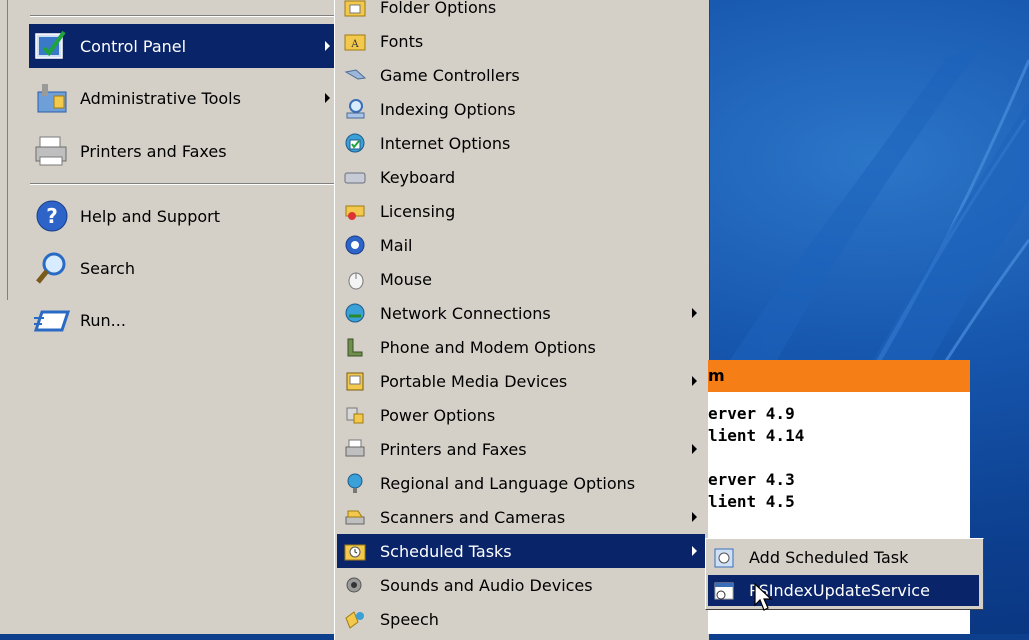 Image resolution: width=1029 pixels, height=640 pixels. What do you see at coordinates (521, 245) in the screenshot?
I see `cp-item-mail: Mail` at bounding box center [521, 245].